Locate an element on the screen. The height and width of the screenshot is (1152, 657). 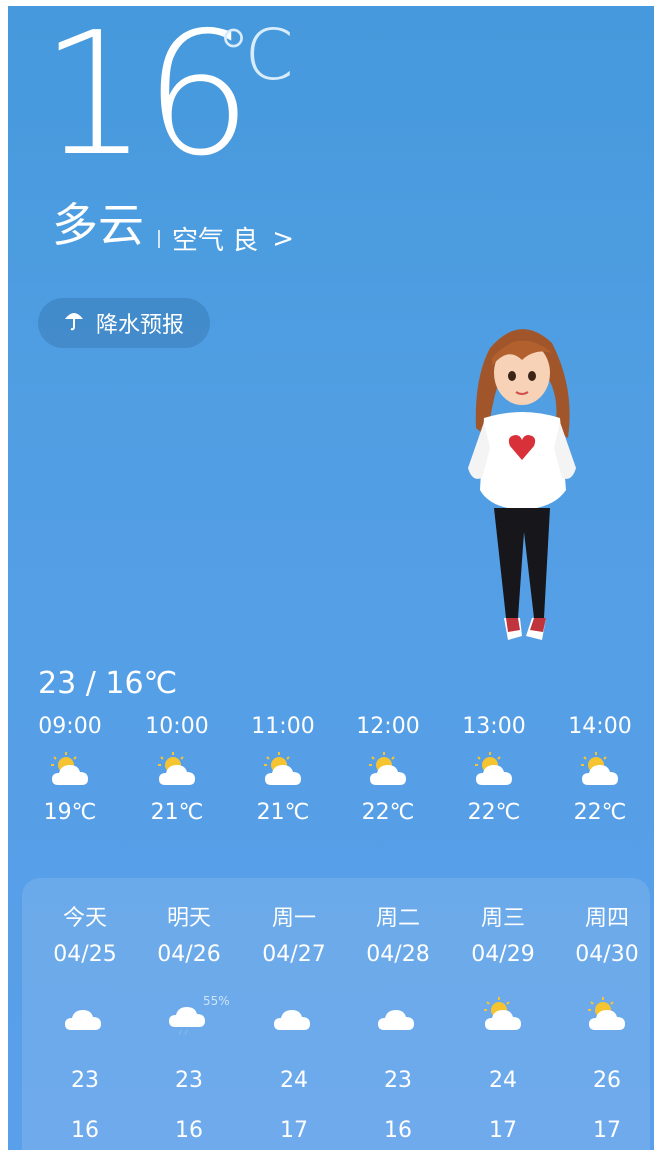
day-name: 周一 is located at coordinates (293, 918).